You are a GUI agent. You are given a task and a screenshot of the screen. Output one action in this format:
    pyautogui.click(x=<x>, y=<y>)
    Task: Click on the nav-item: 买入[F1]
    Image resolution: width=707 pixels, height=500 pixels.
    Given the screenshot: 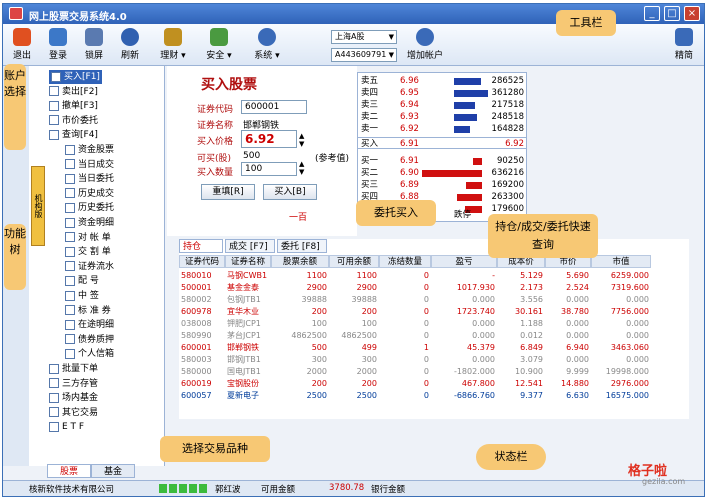 What is the action you would take?
    pyautogui.click(x=75, y=77)
    